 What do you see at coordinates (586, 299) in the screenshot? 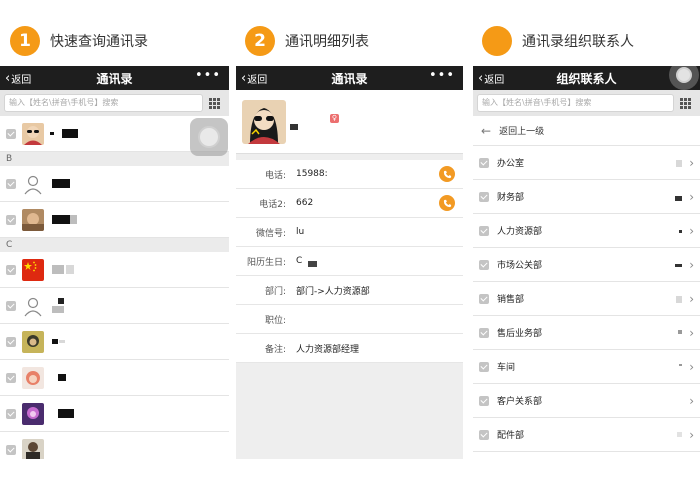
I see `department-row: 销售部 ›` at bounding box center [586, 299].